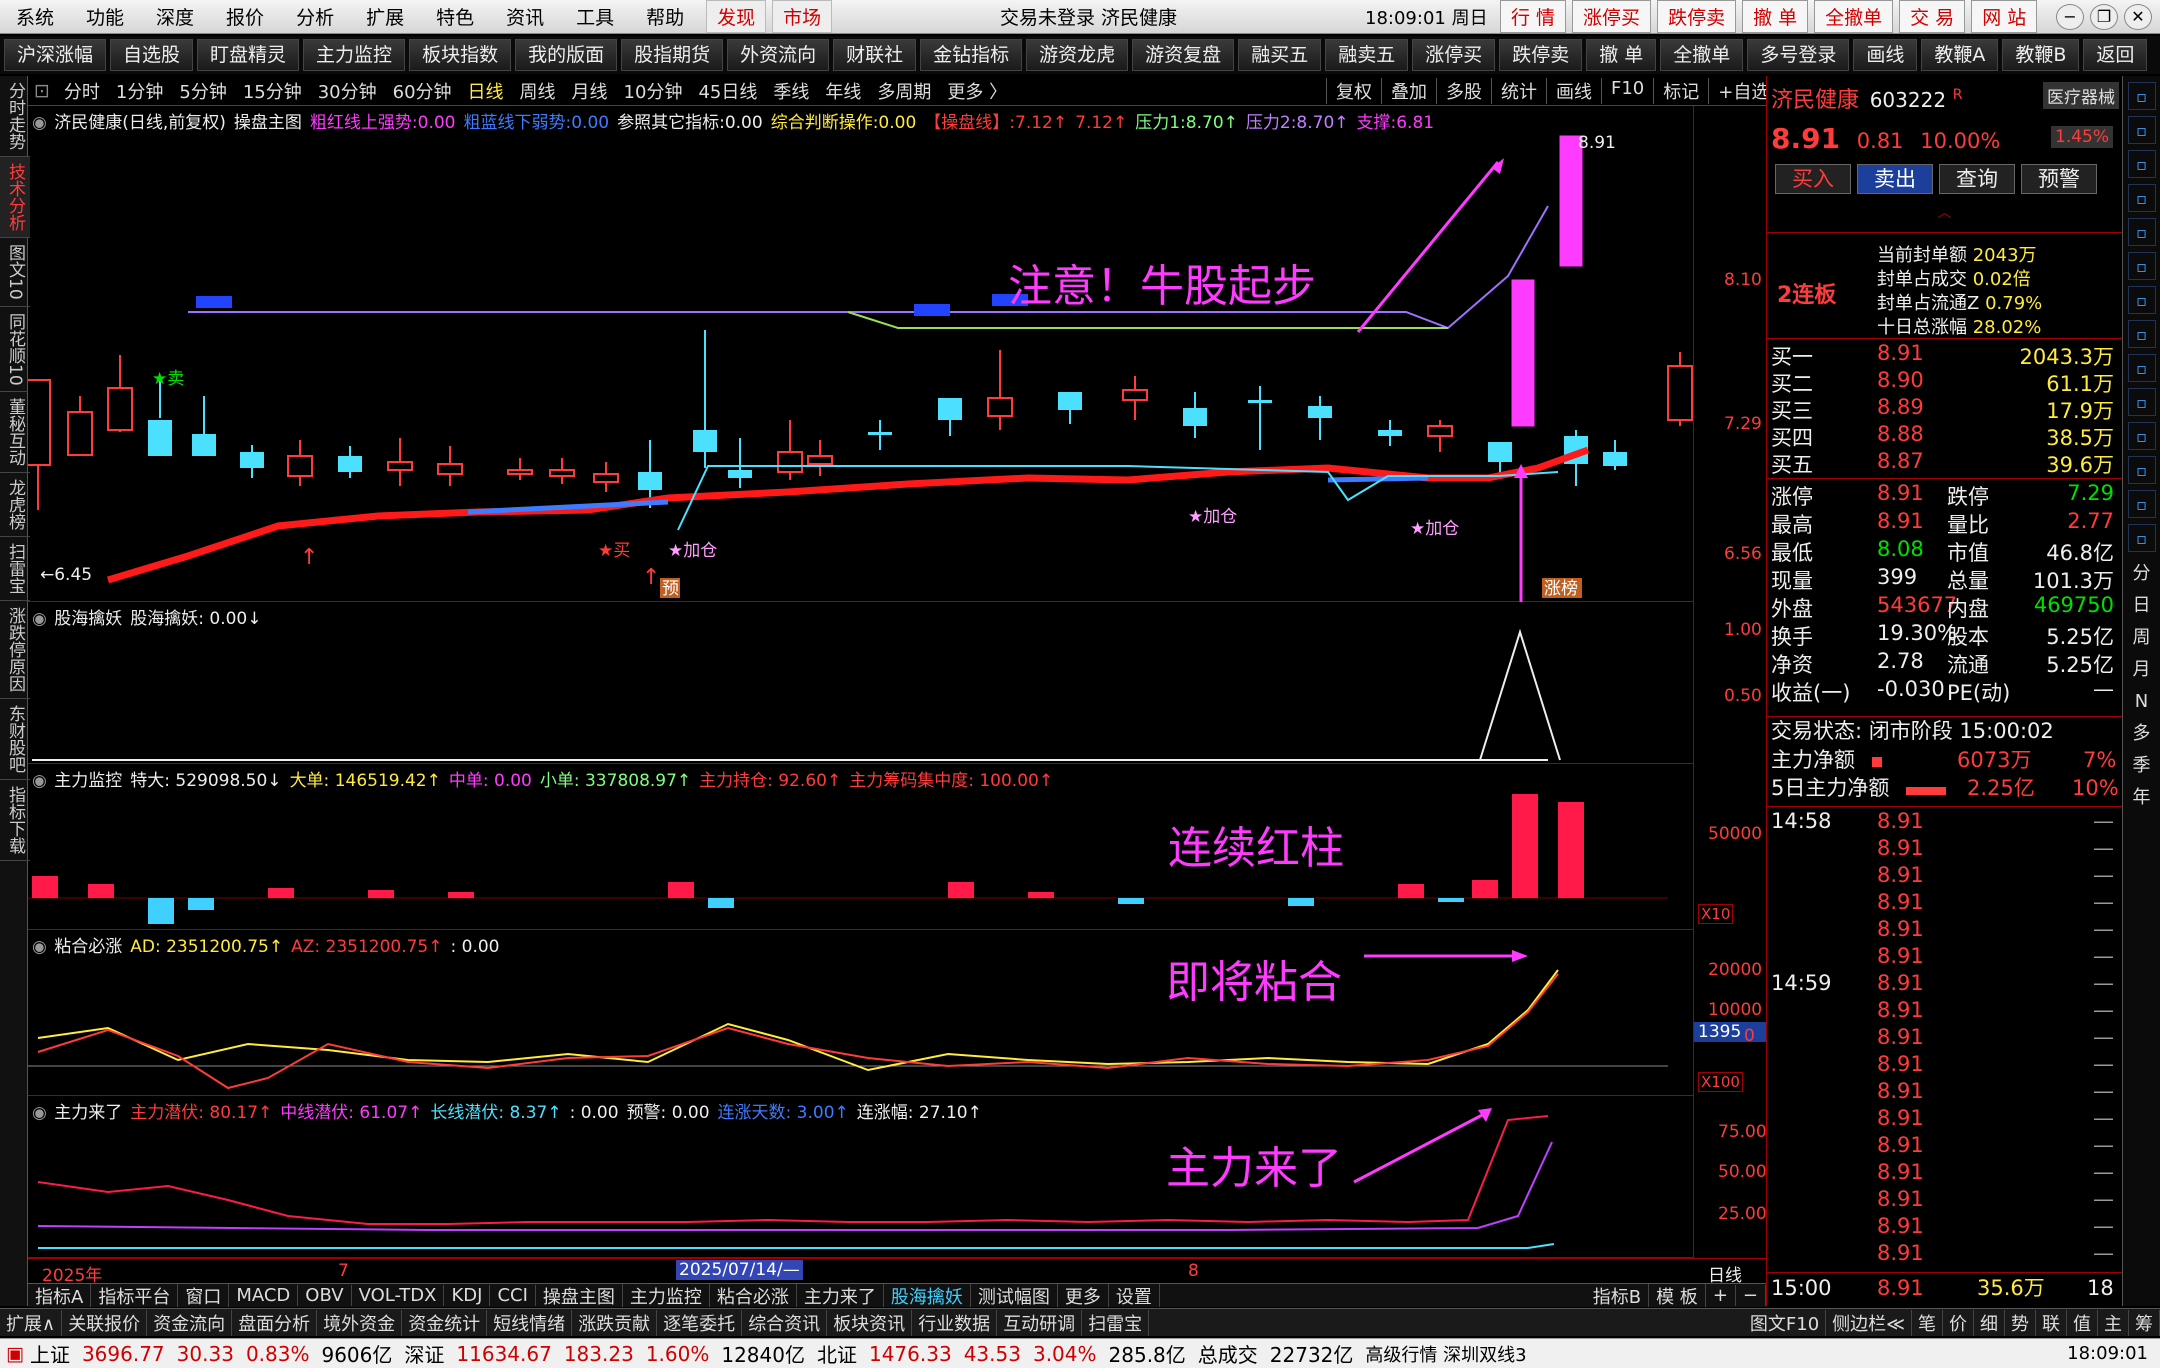 Image resolution: width=2160 pixels, height=1368 pixels. I want to click on toolbar-button: 板块指数, so click(460, 55).